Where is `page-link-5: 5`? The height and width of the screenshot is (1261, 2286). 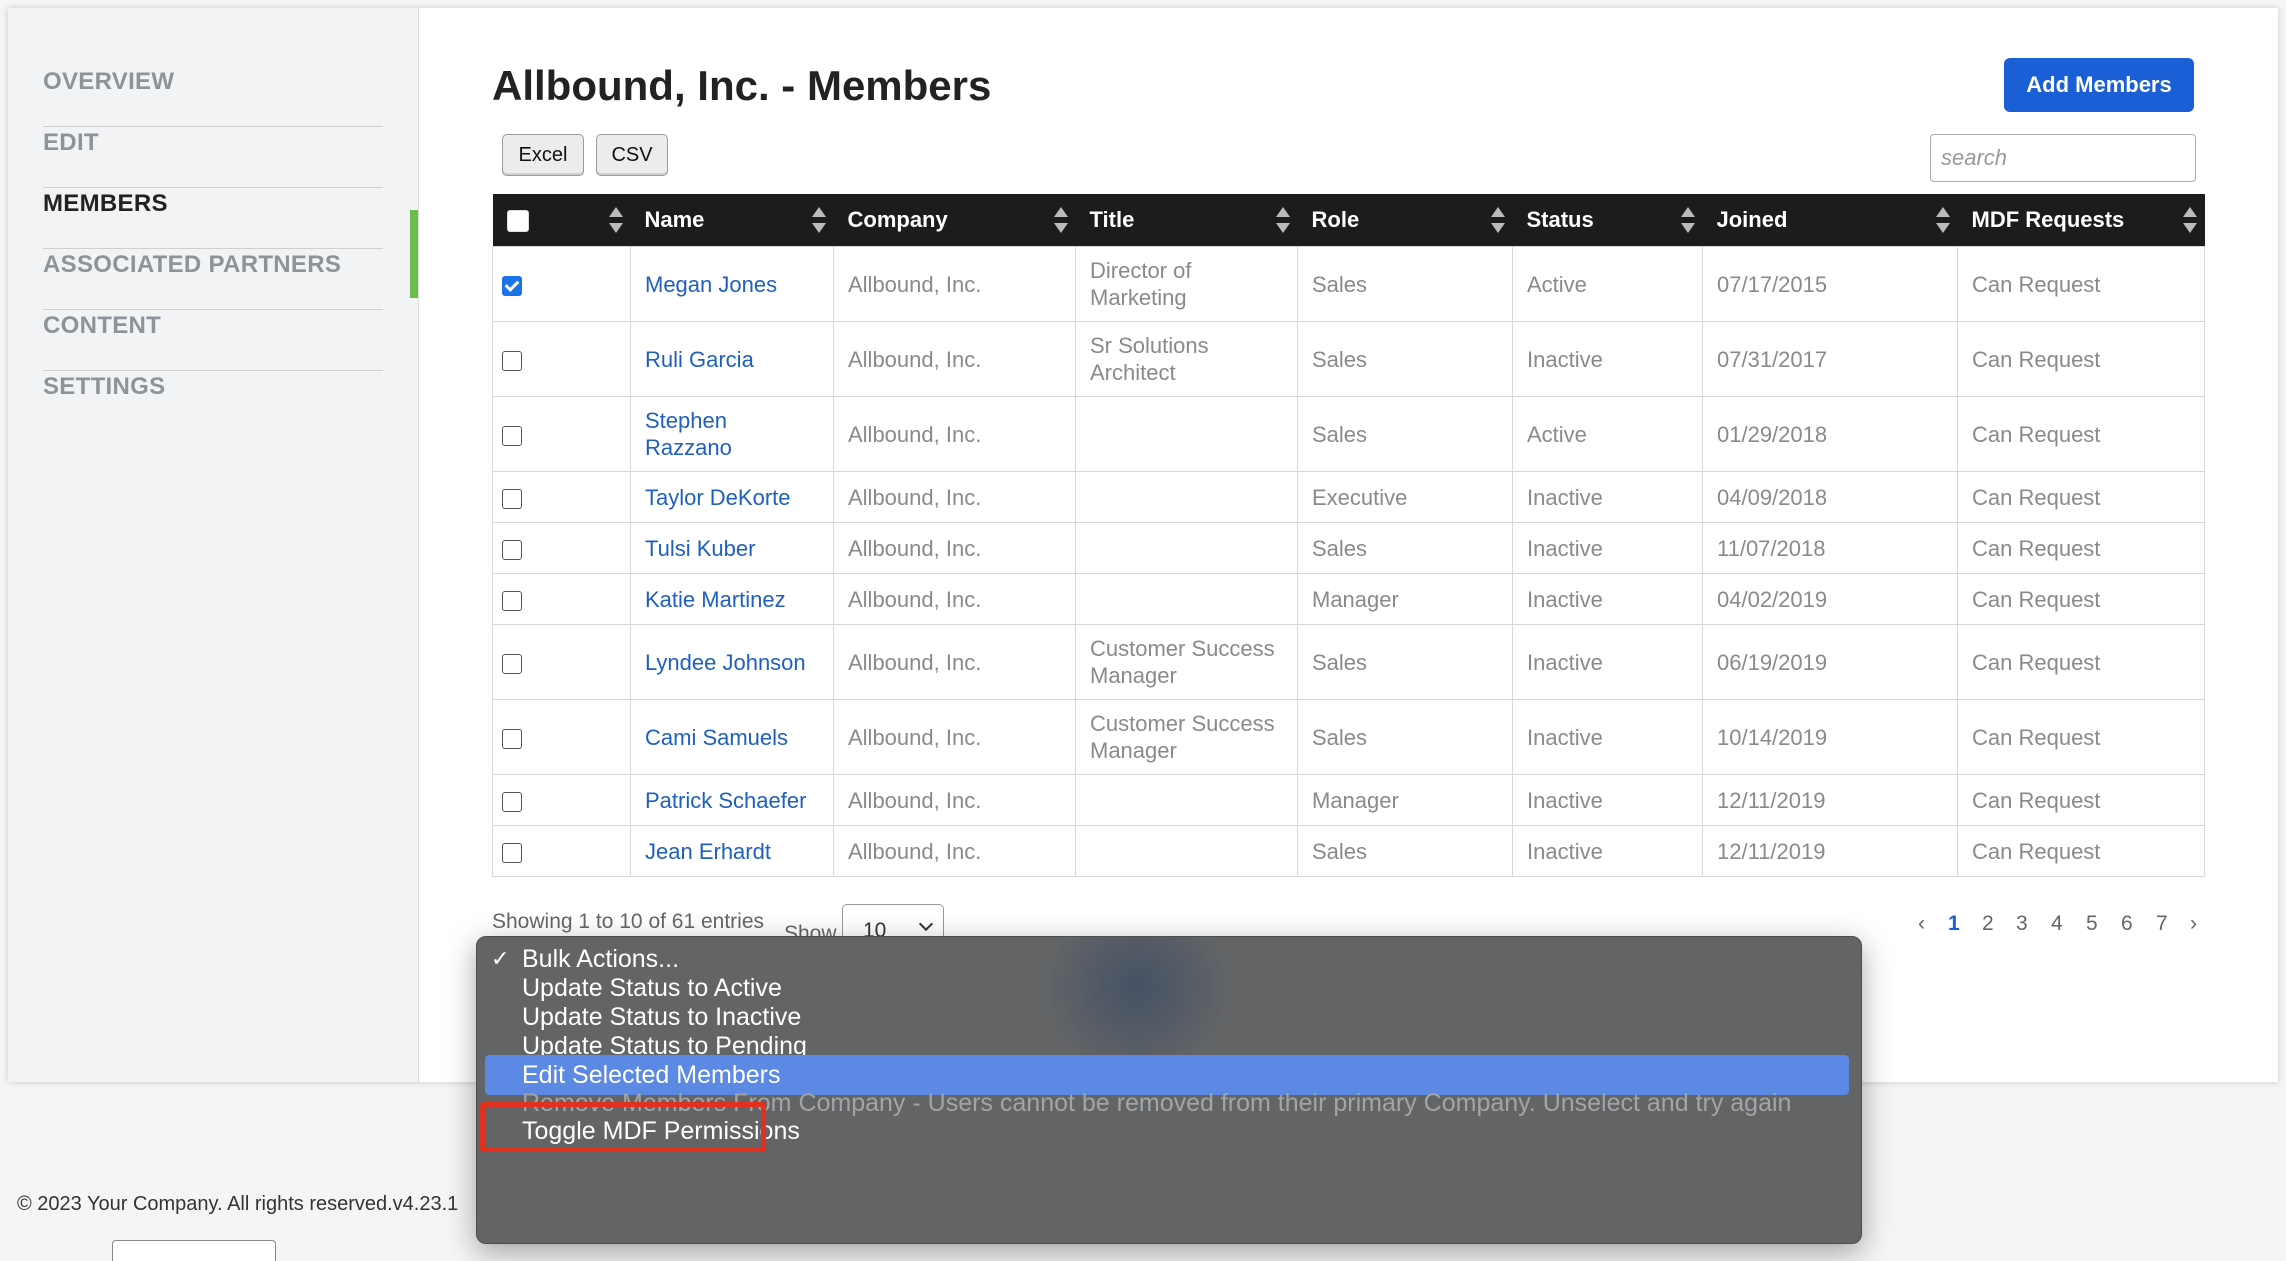 page-link-5: 5 is located at coordinates (2092, 924).